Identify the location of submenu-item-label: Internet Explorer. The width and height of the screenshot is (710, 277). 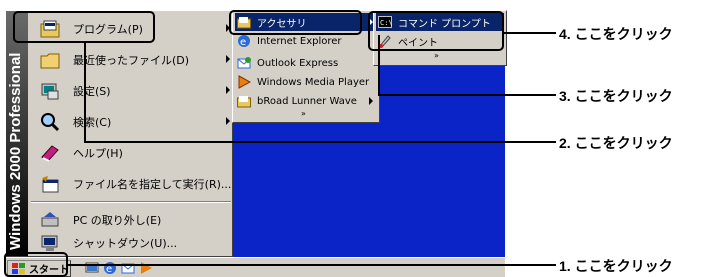
(299, 41).